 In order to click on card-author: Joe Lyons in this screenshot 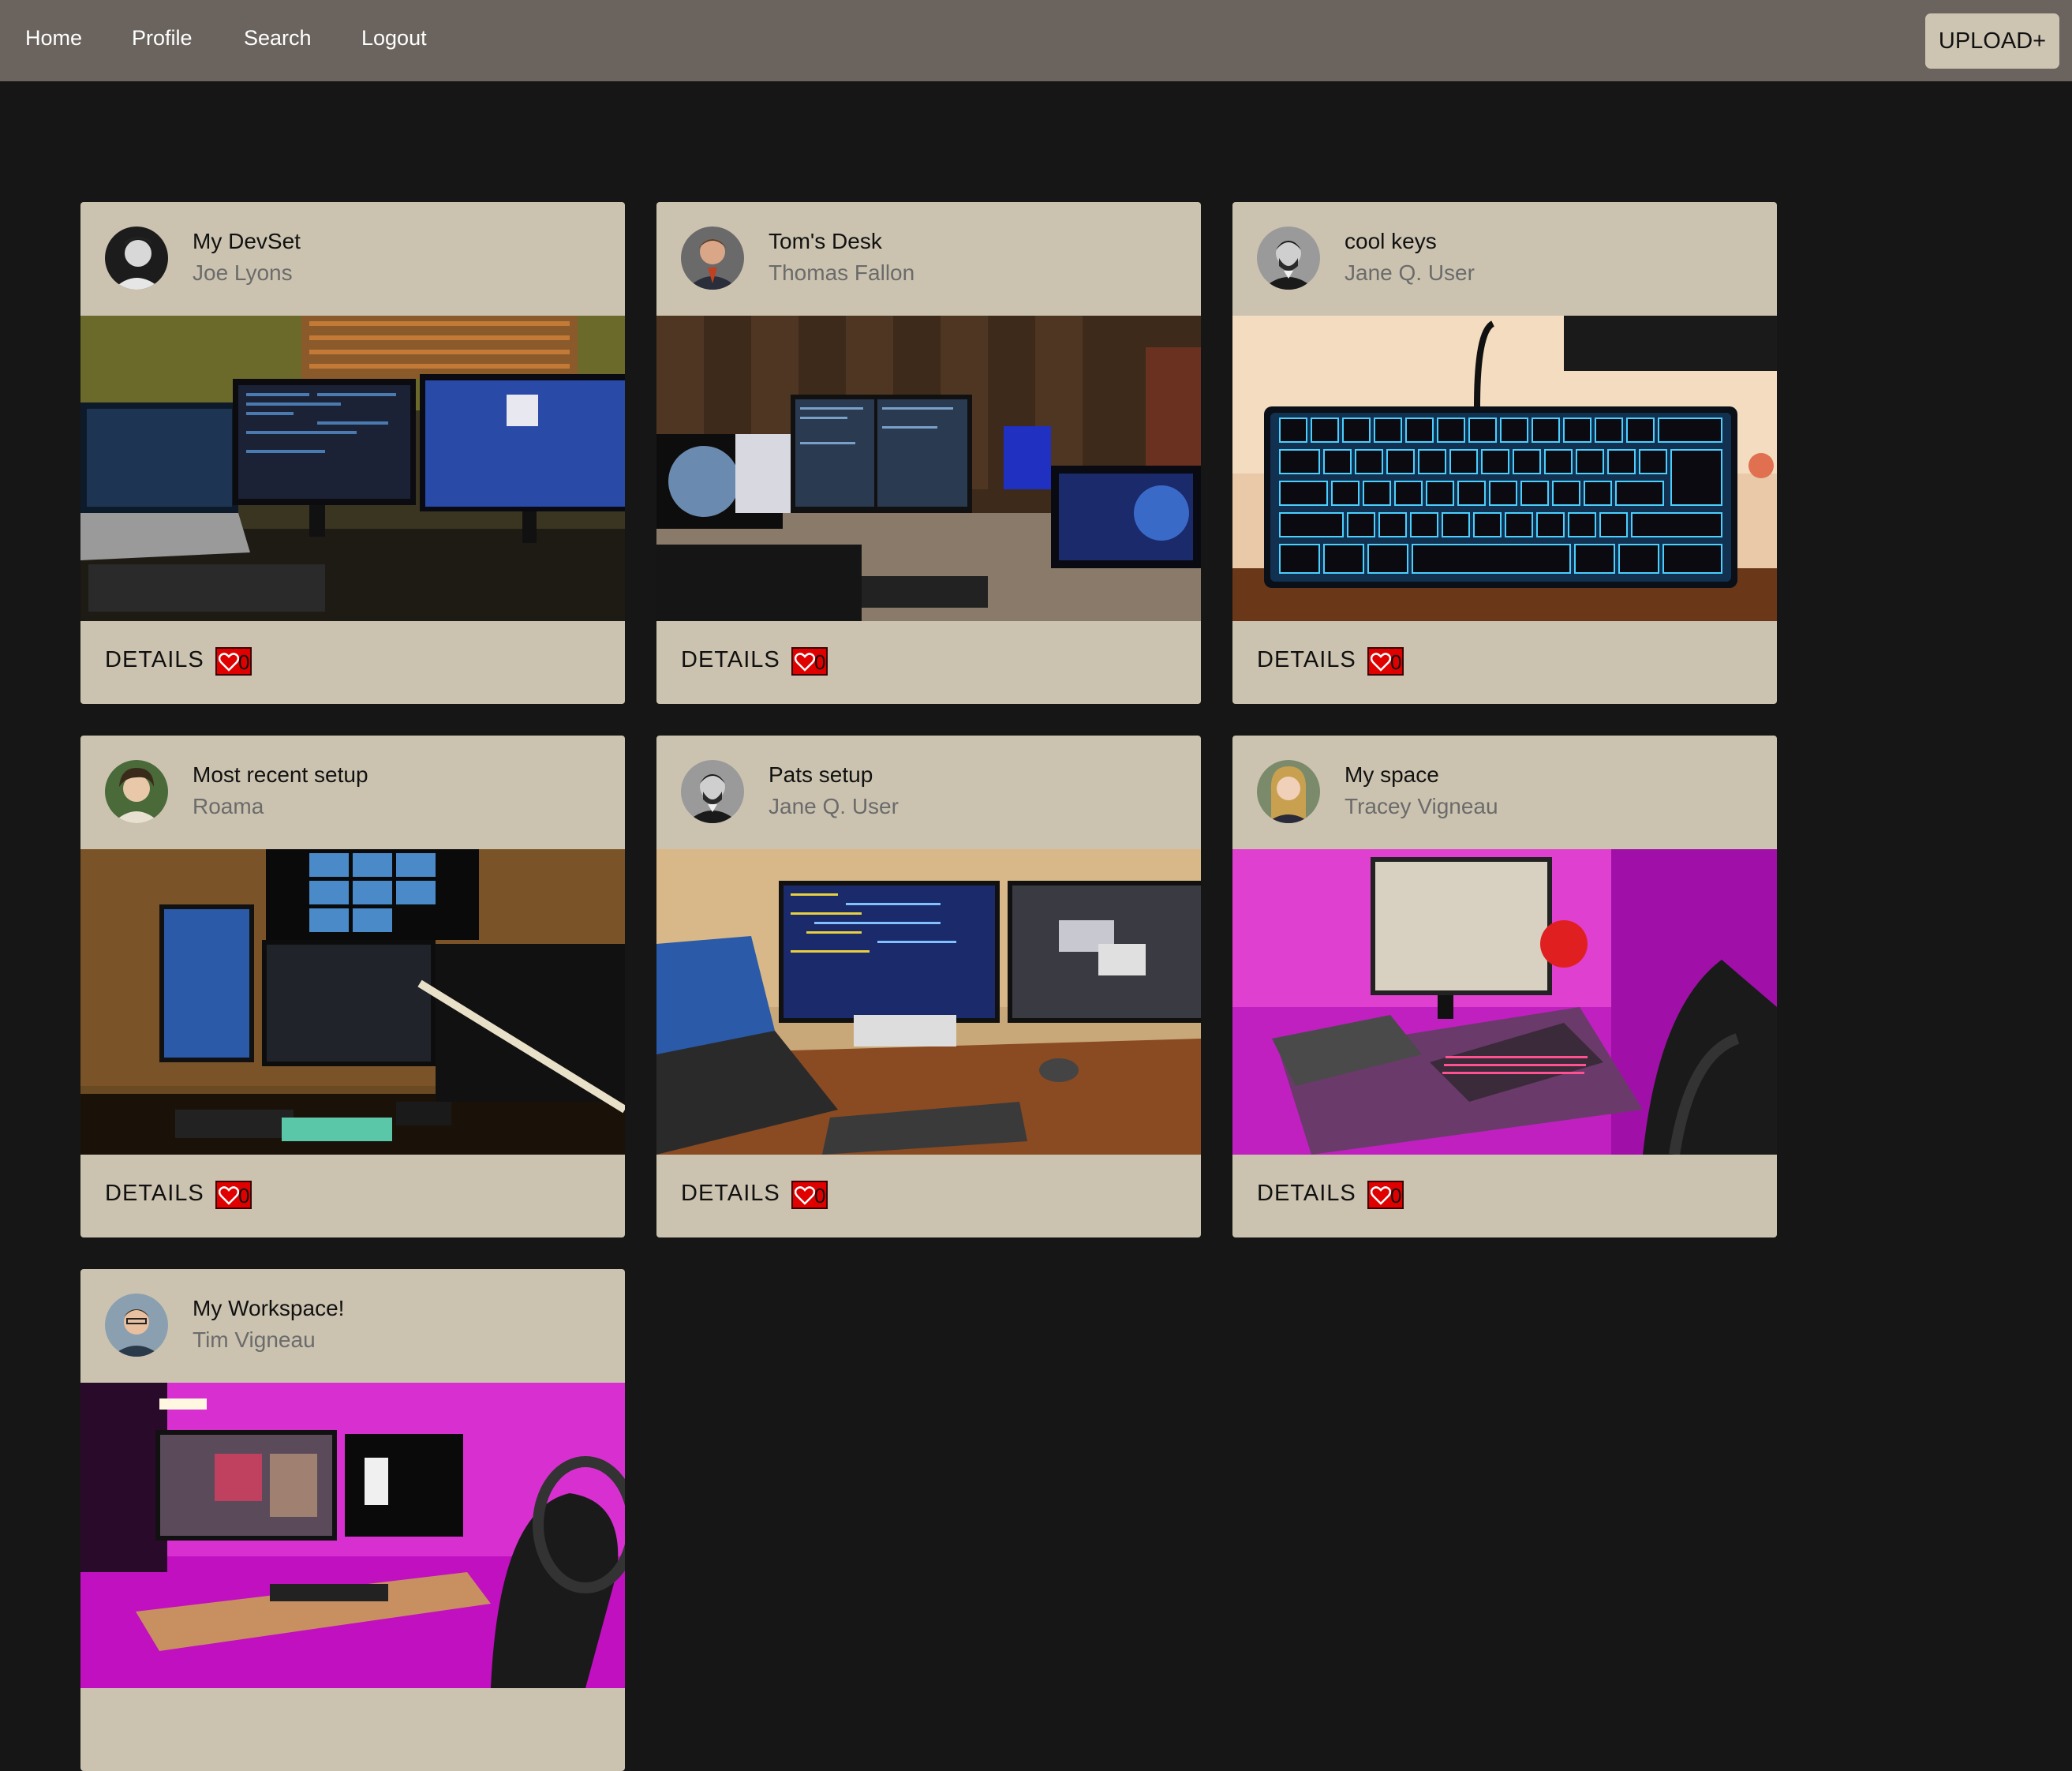, I will do `click(243, 273)`.